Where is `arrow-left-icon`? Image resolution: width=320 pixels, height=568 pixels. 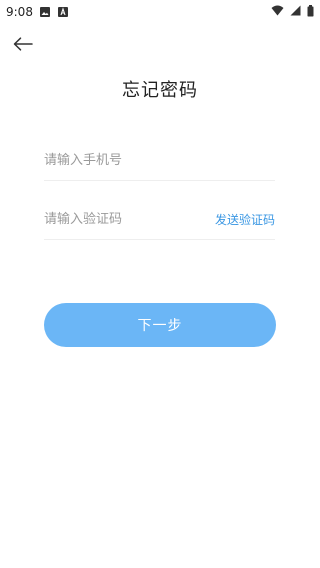 arrow-left-icon is located at coordinates (23, 45).